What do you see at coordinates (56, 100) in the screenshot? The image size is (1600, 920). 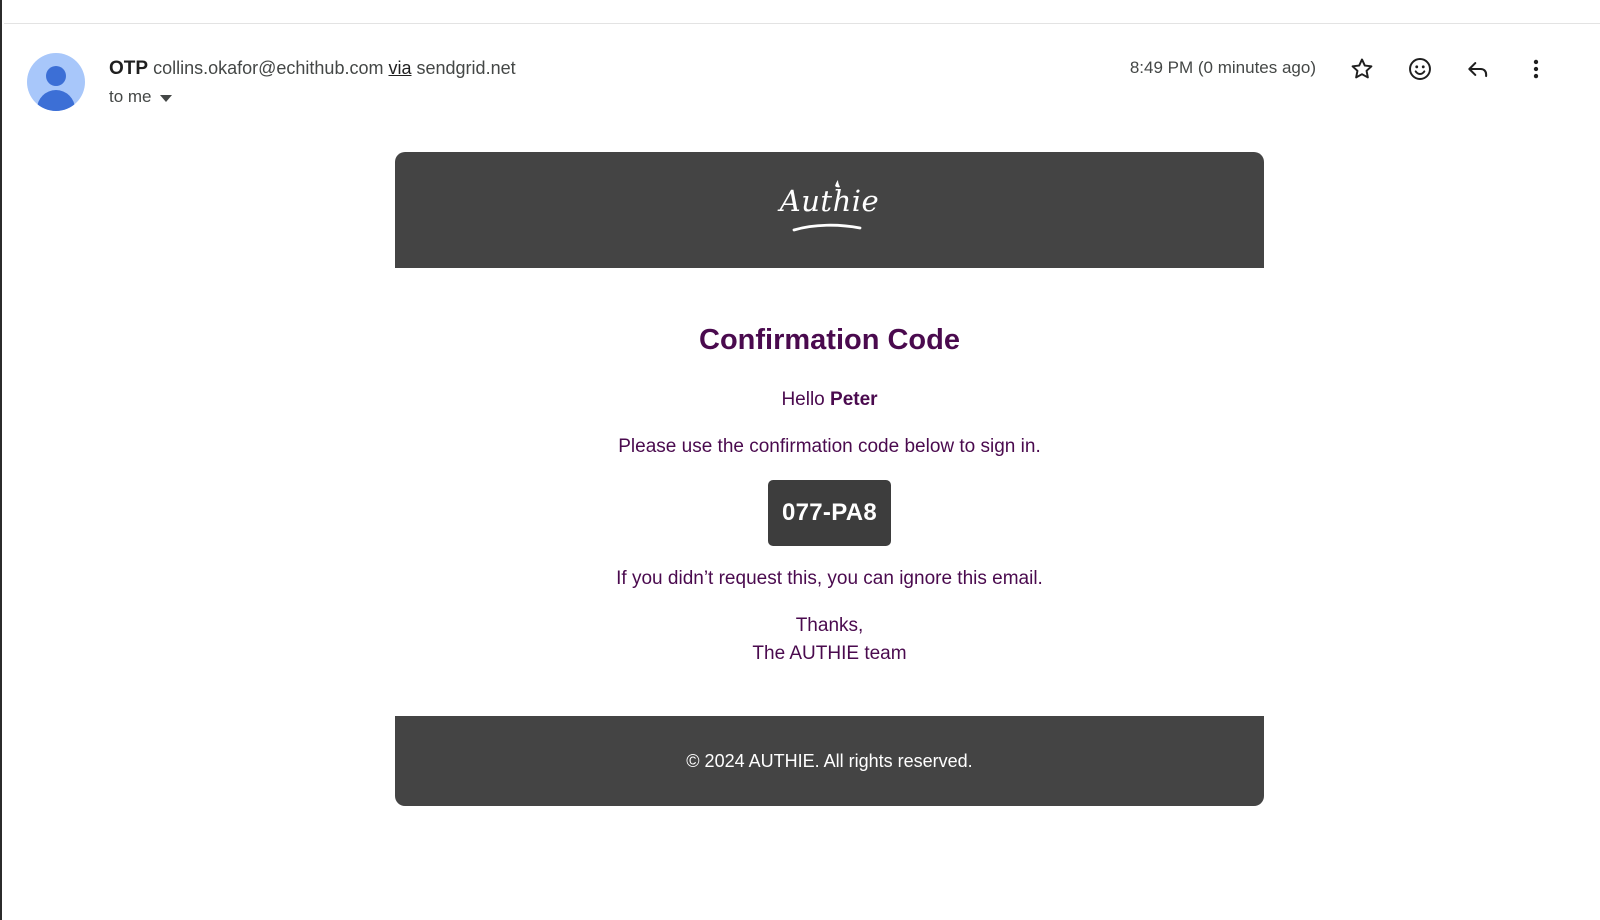 I see `avatar-body-shape` at bounding box center [56, 100].